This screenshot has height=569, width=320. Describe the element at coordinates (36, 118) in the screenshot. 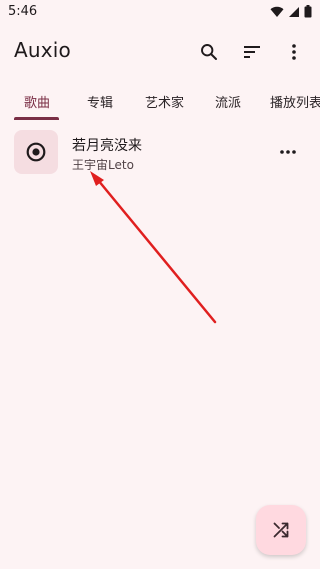

I see `tab-indicator` at that location.